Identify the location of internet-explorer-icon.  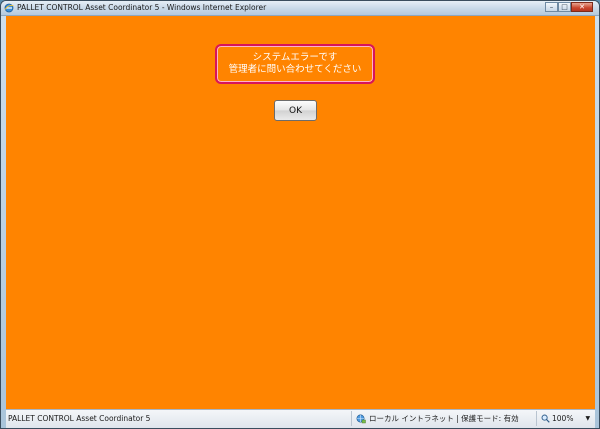
(9, 8).